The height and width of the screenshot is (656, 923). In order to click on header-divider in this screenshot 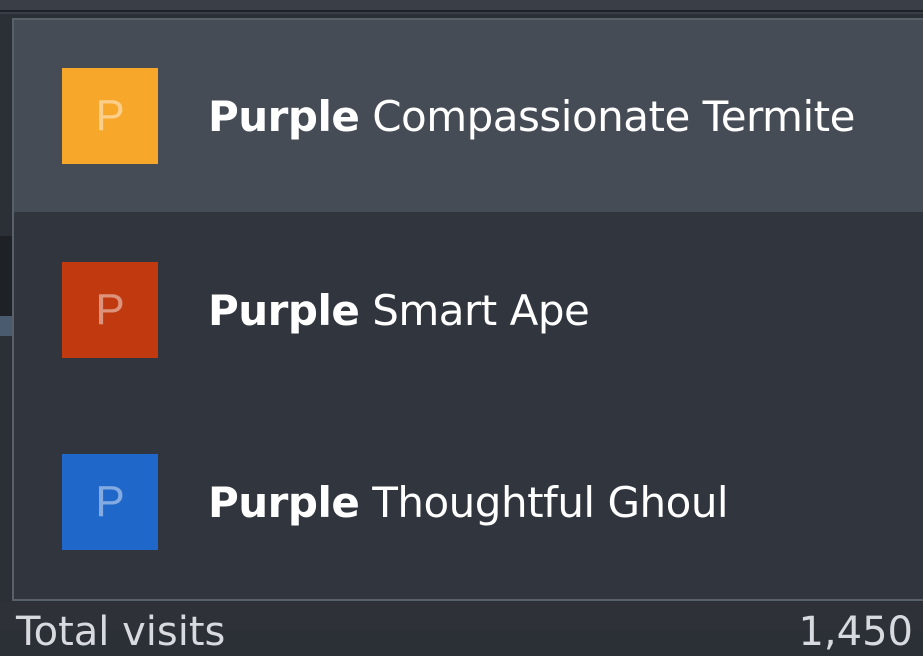, I will do `click(461, 11)`.